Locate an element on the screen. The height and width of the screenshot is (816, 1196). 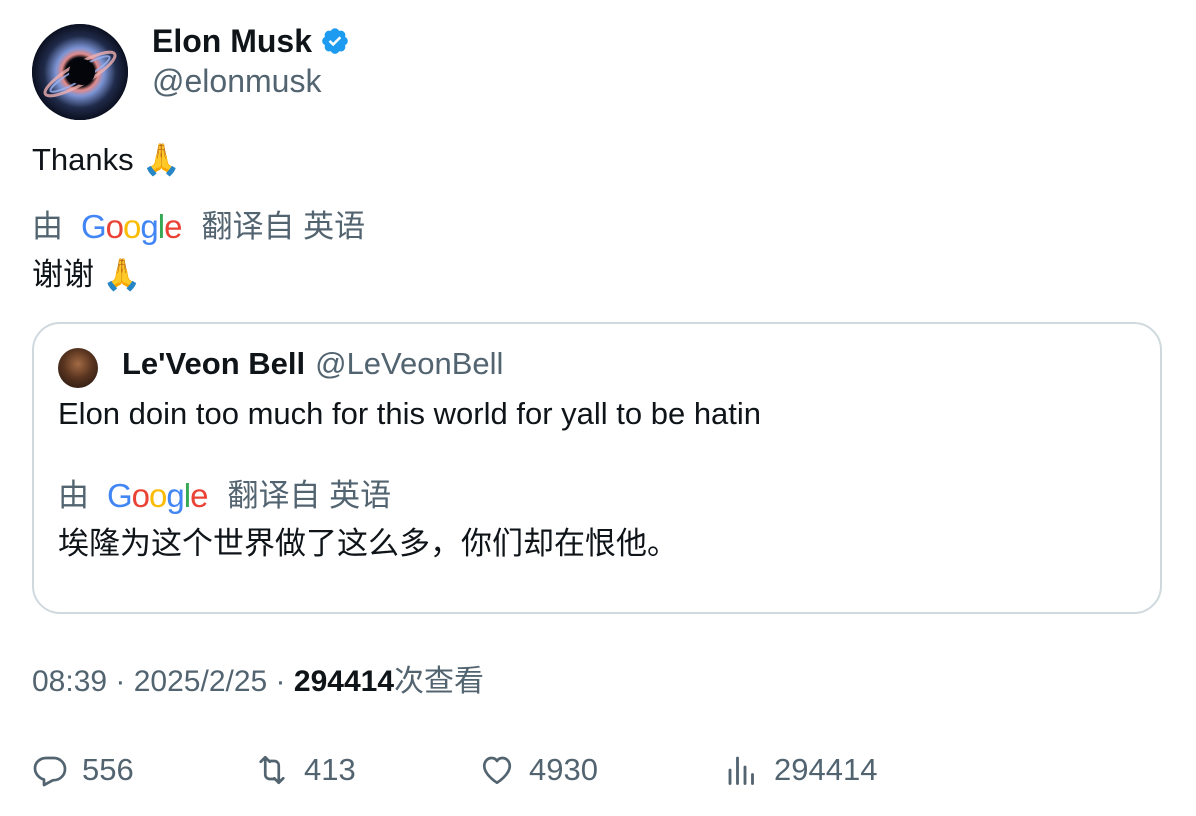
translated-tweet-text: 谢谢 🙏 is located at coordinates (86, 275).